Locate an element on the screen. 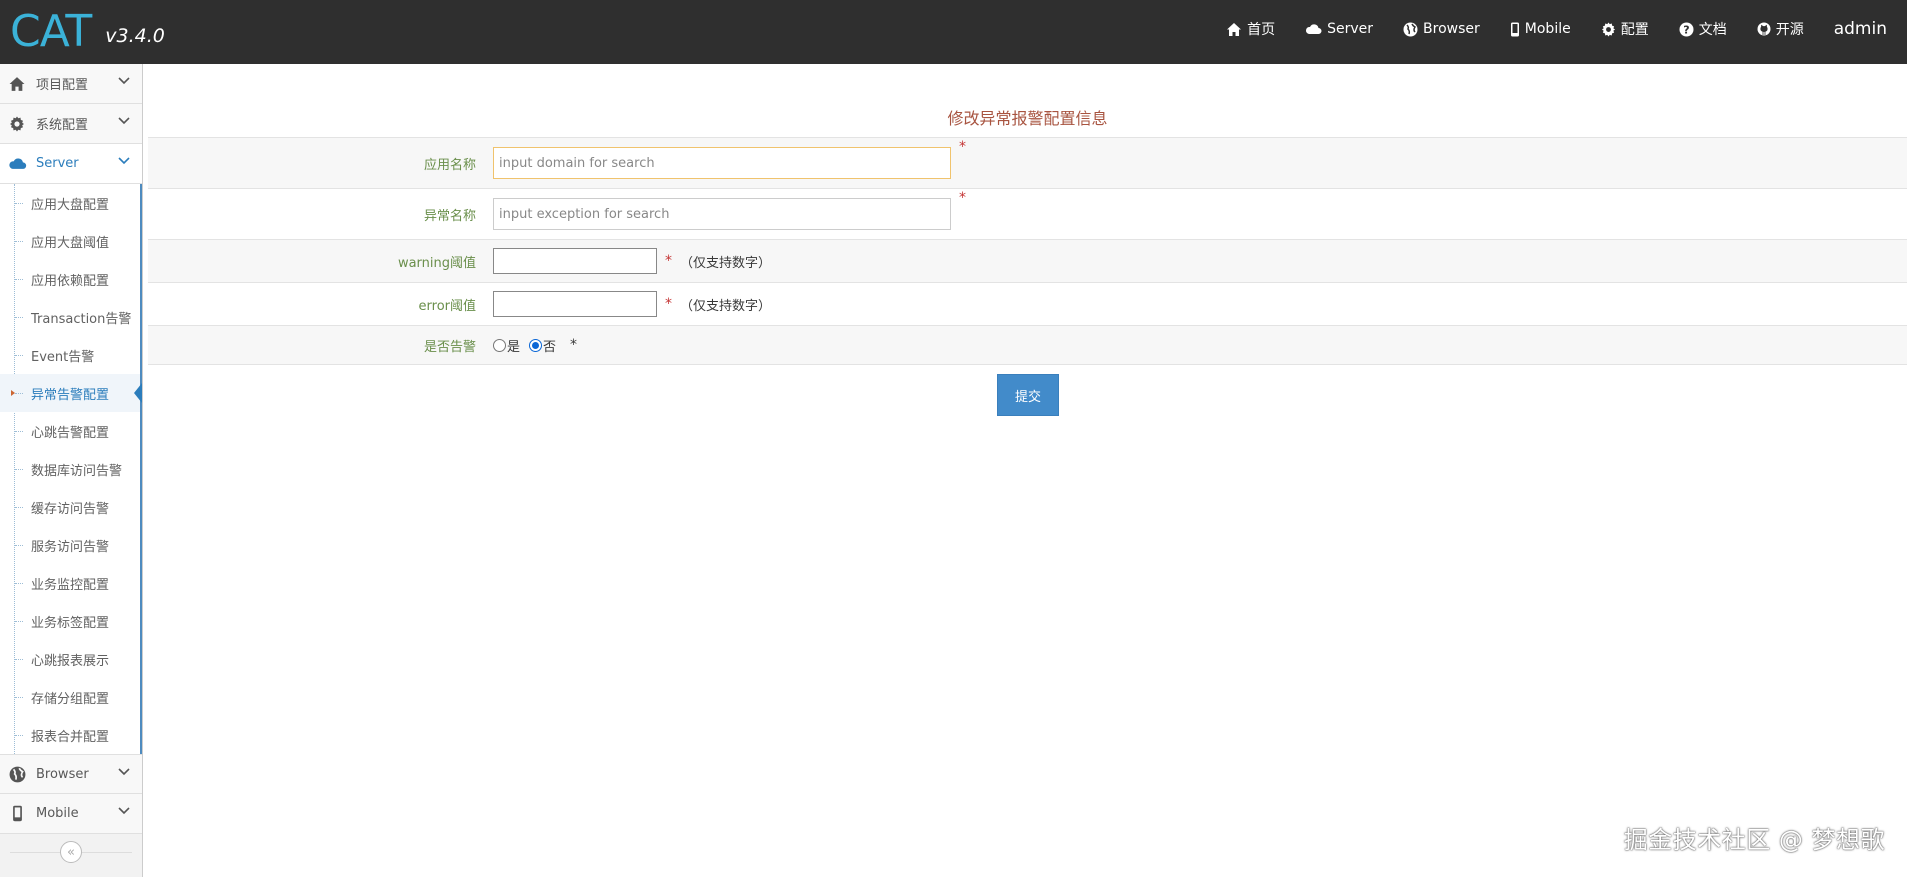 The height and width of the screenshot is (877, 1907). github-icon is located at coordinates (1764, 29).